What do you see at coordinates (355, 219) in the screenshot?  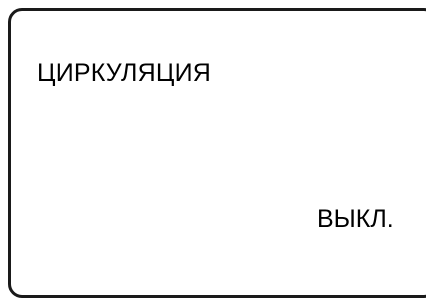 I see `setting-value: ВЫКЛ.` at bounding box center [355, 219].